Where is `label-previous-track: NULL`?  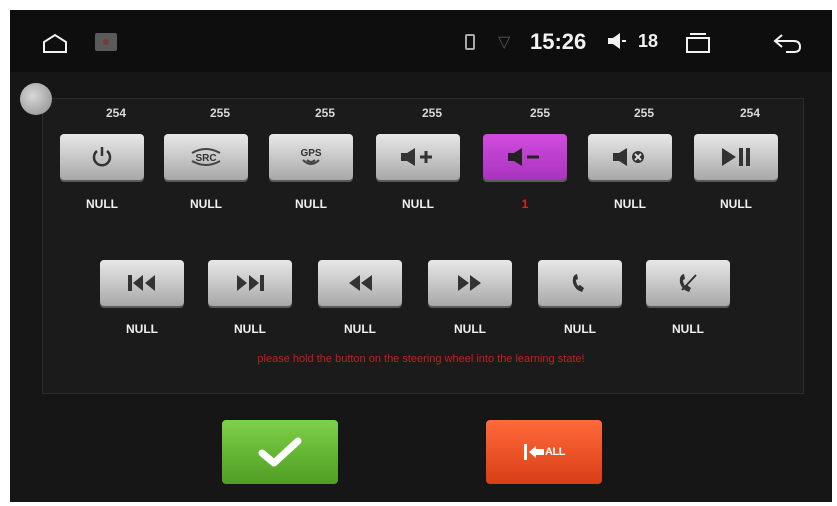
label-previous-track: NULL is located at coordinates (142, 329).